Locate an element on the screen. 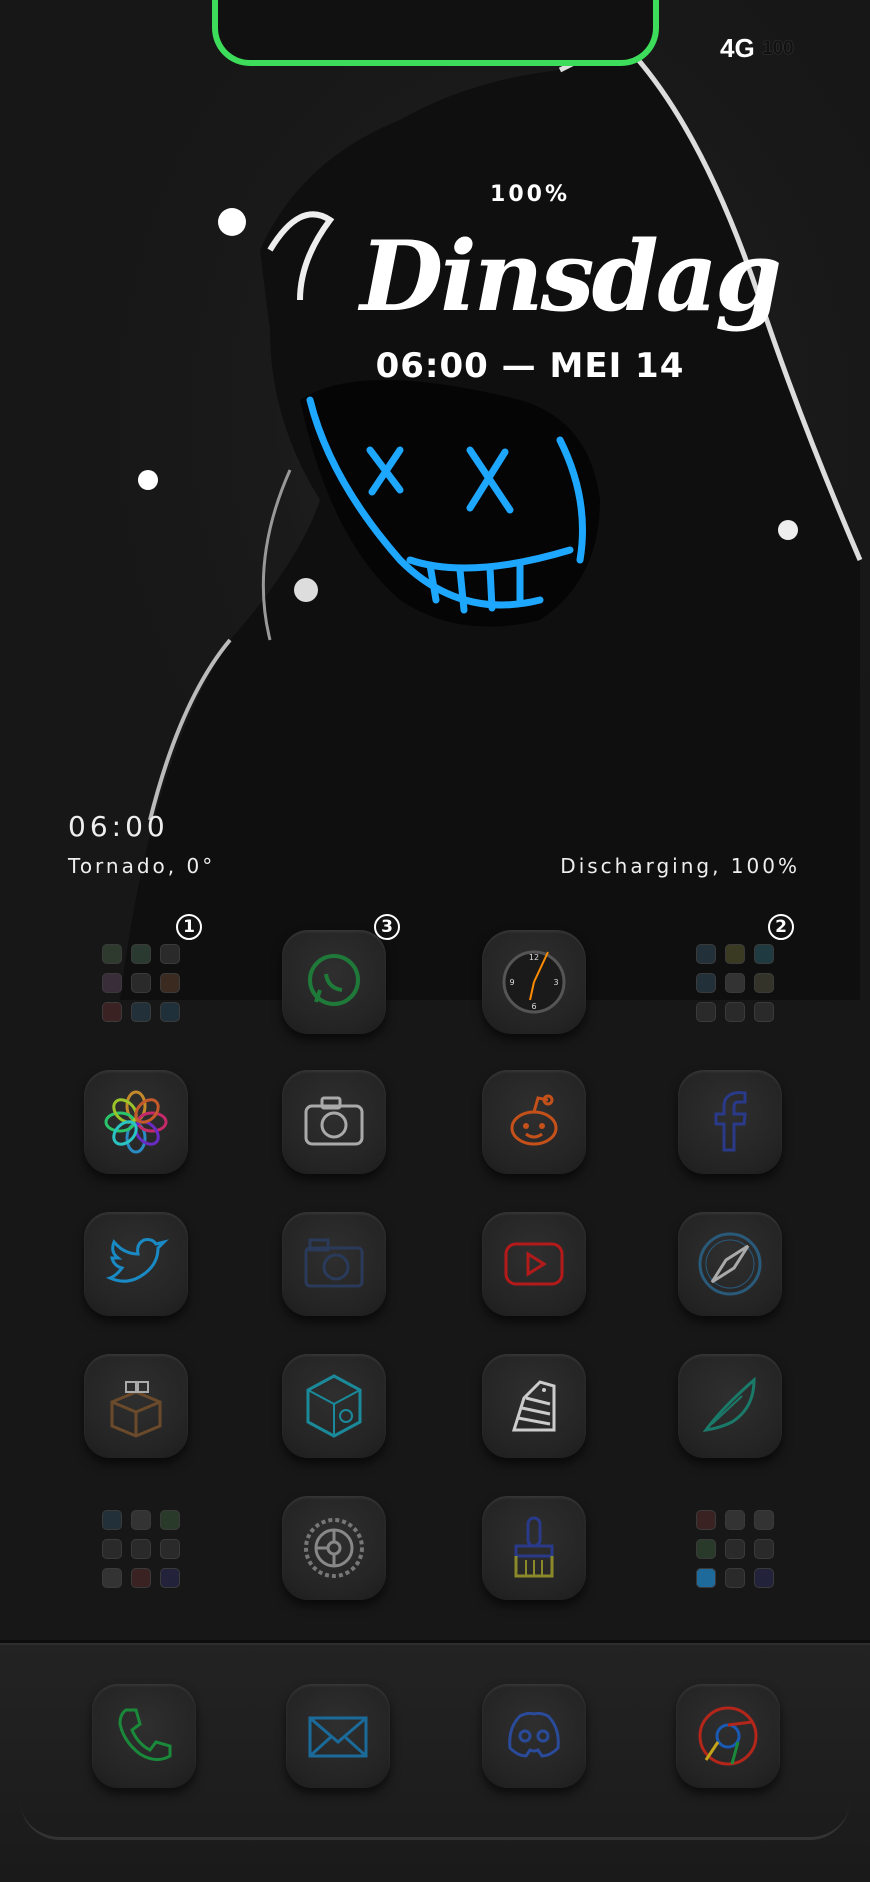  twitter-bird-icon is located at coordinates (137, 1260).